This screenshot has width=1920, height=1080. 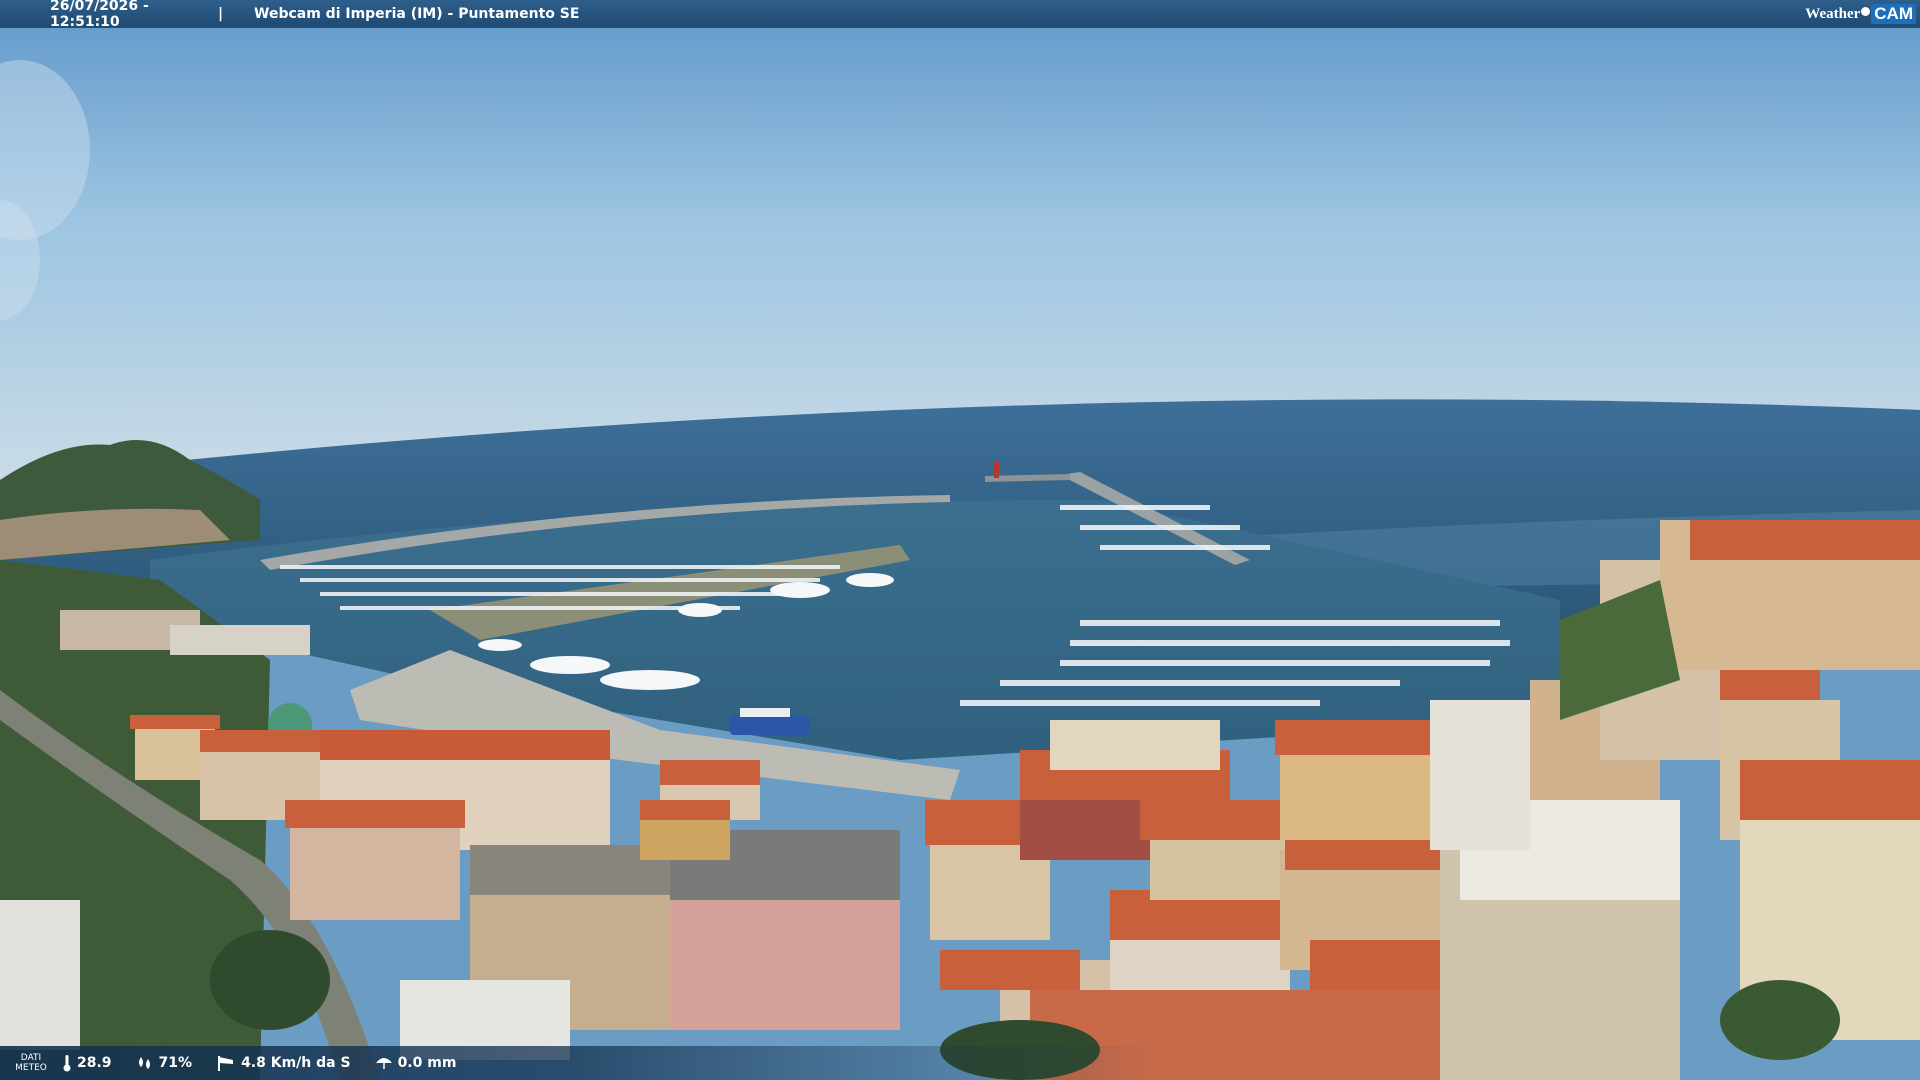 What do you see at coordinates (996, 470) in the screenshot?
I see `lighthouse` at bounding box center [996, 470].